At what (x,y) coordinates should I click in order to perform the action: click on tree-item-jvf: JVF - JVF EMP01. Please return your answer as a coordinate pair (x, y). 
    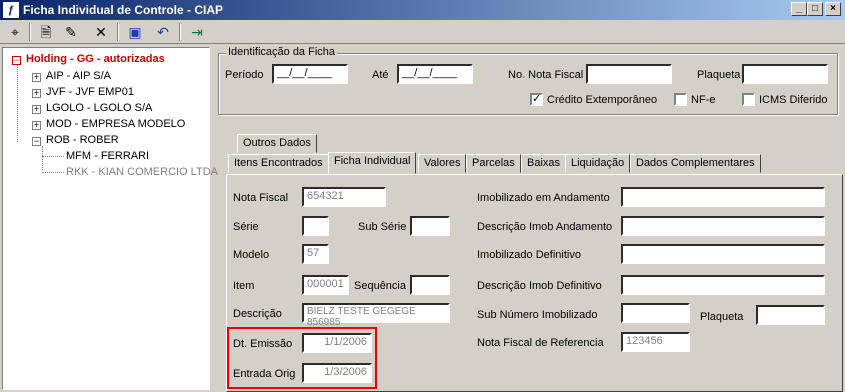
    Looking at the image, I should click on (90, 92).